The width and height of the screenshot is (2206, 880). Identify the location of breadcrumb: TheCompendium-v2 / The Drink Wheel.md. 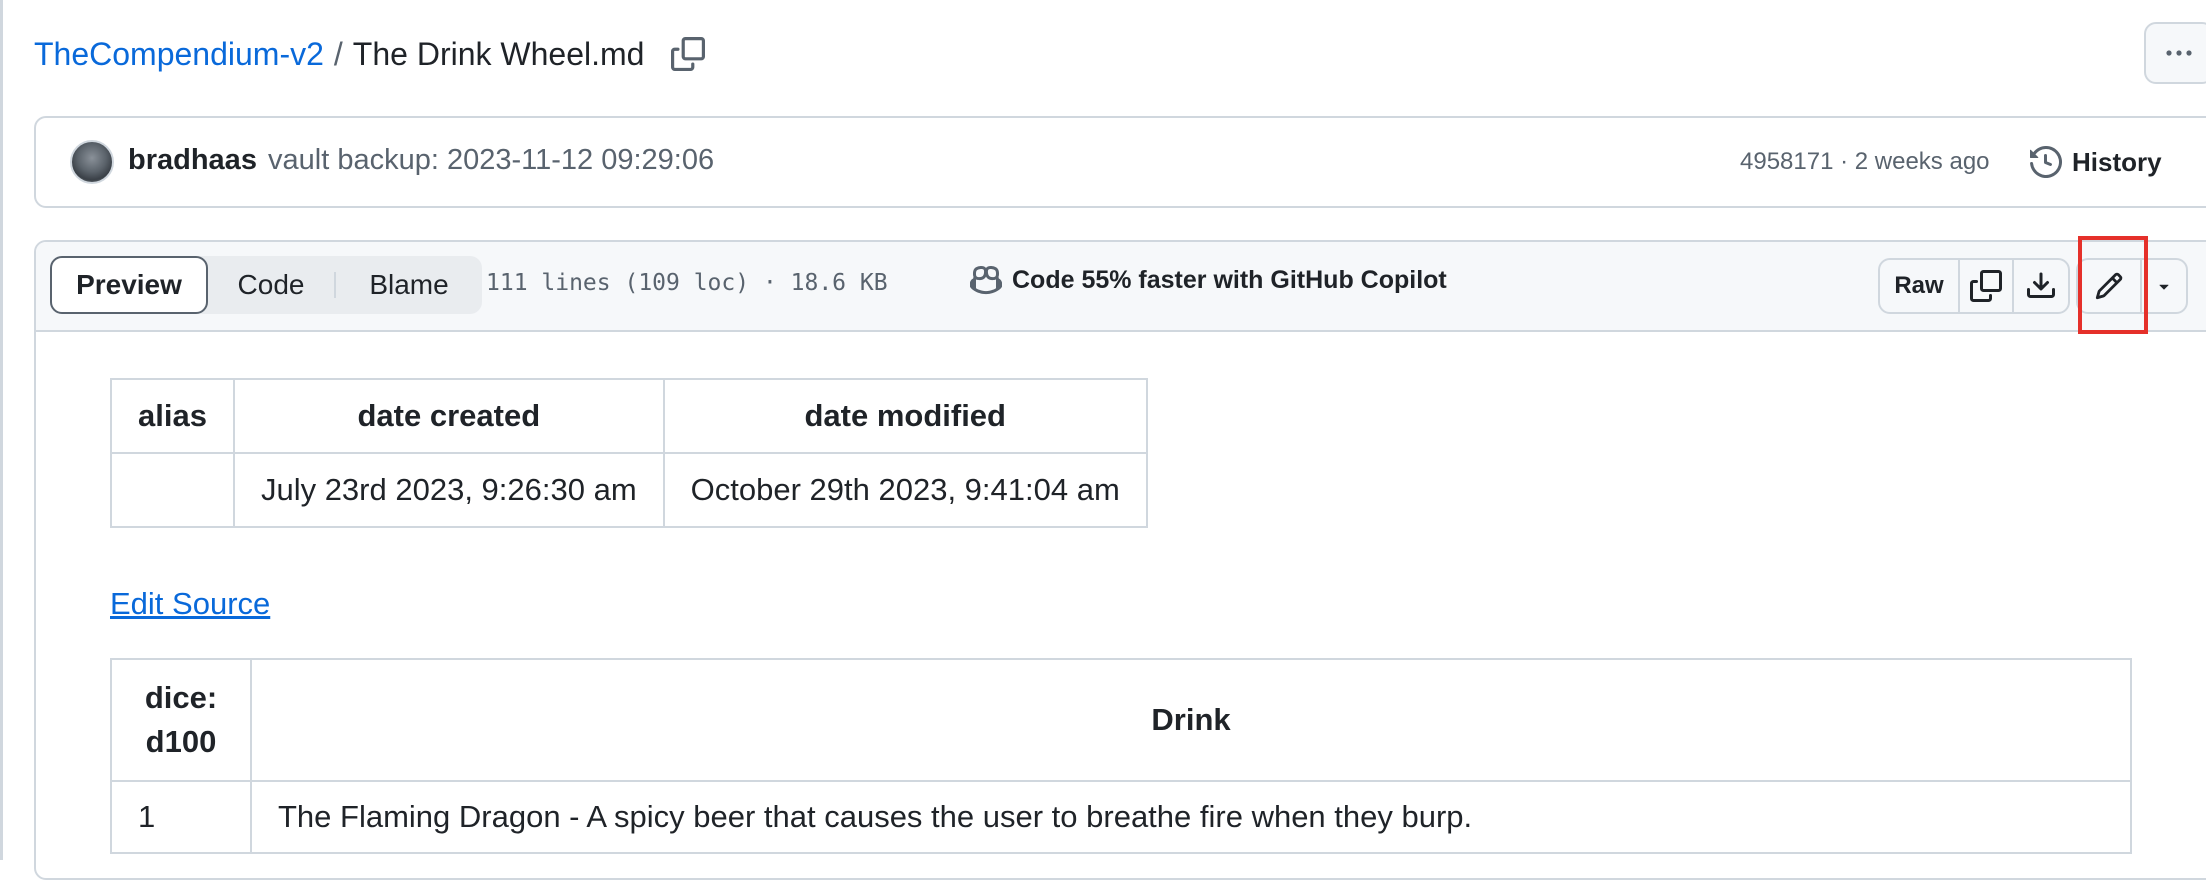
(370, 54).